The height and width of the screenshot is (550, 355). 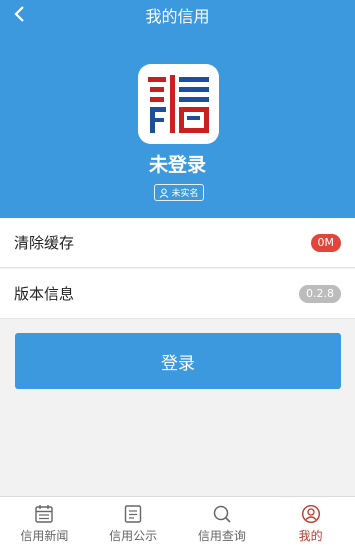 I want to click on credit-logo-icon, so click(x=178, y=104).